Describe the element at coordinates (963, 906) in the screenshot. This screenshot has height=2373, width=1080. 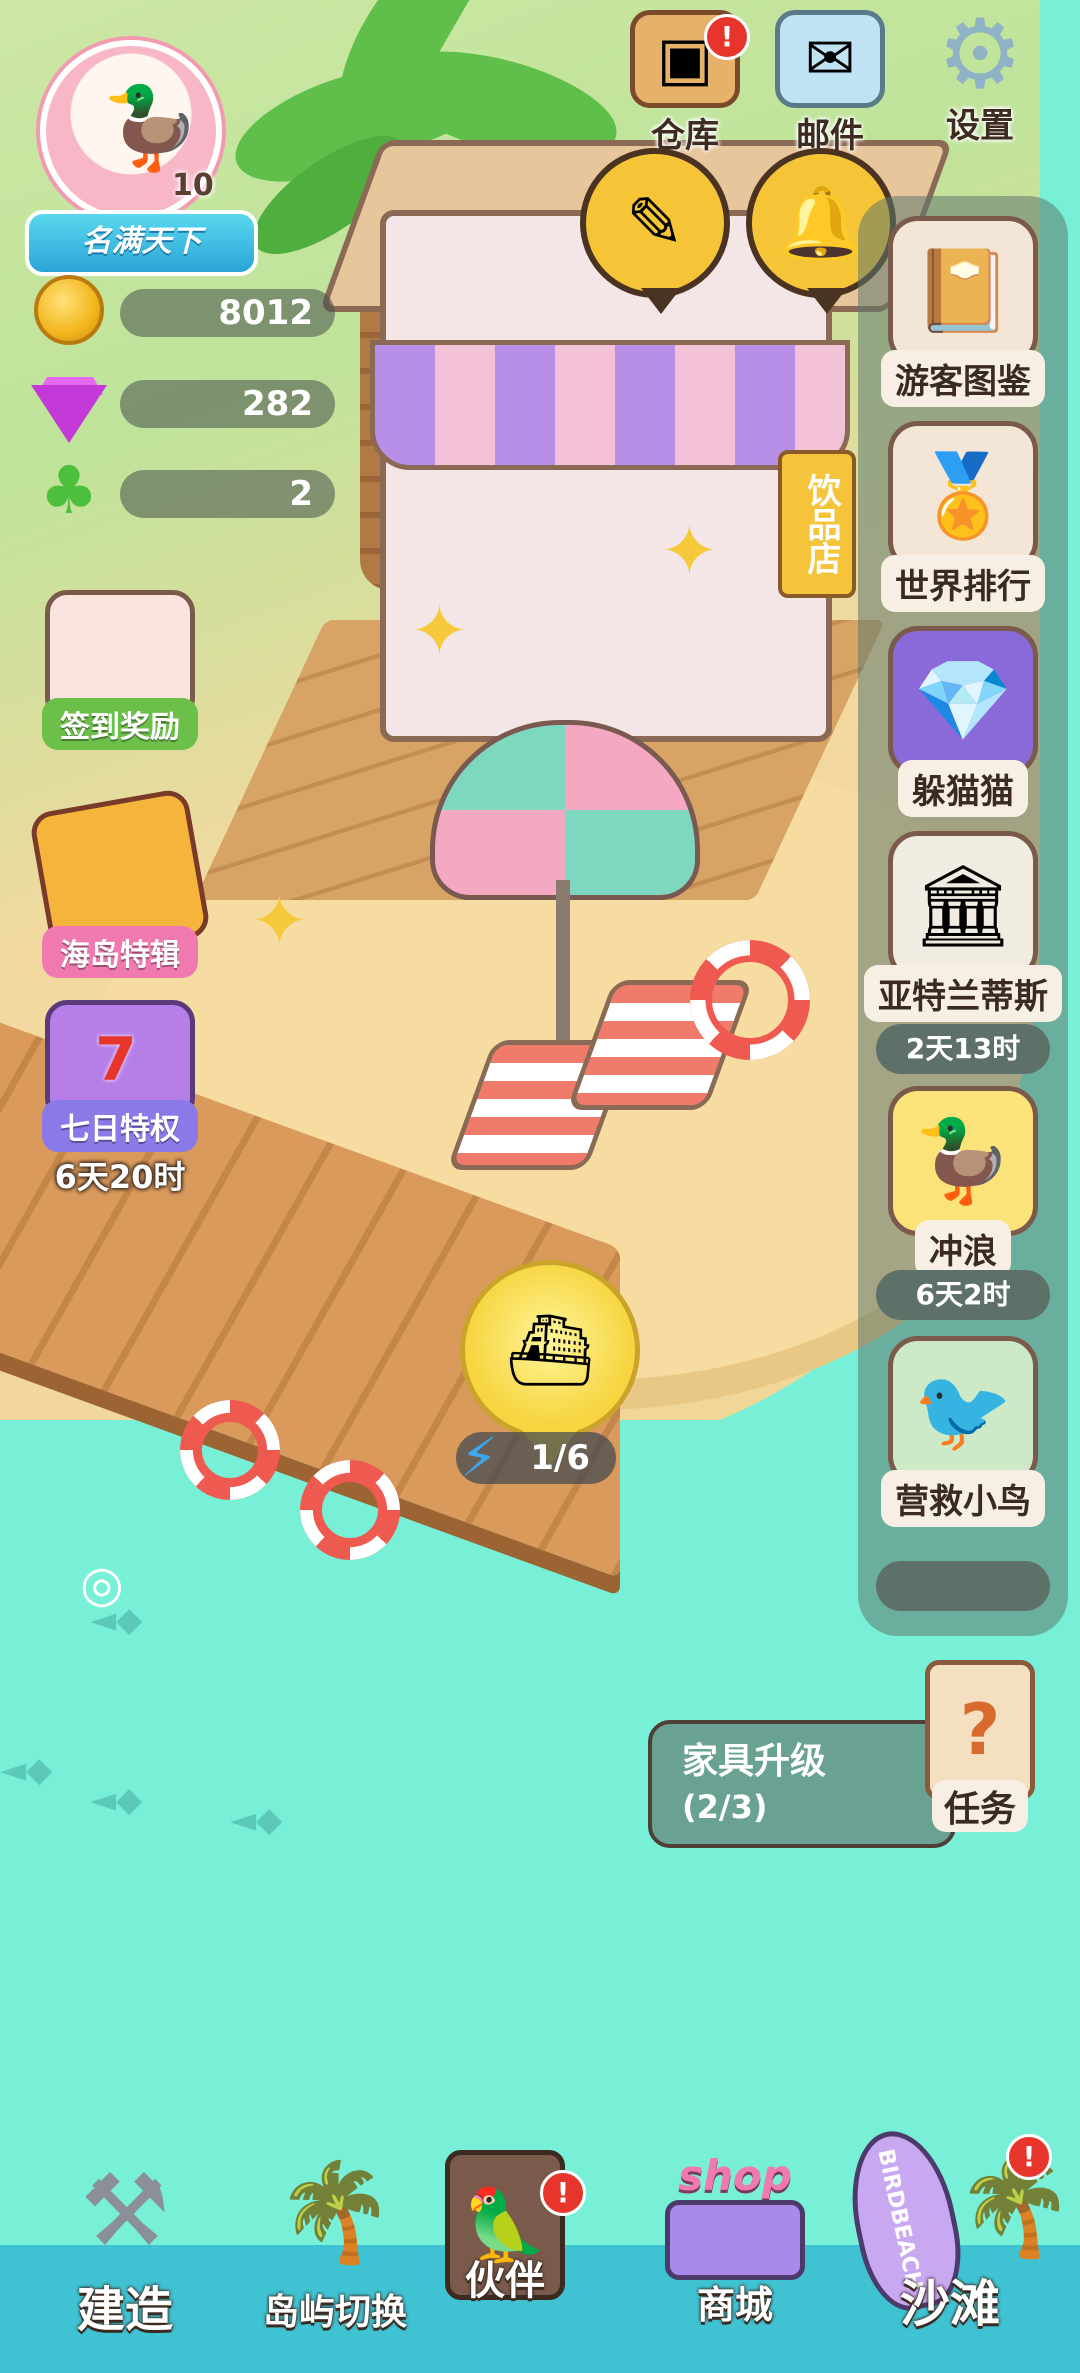
I see `pillar-icon: 🏛` at that location.